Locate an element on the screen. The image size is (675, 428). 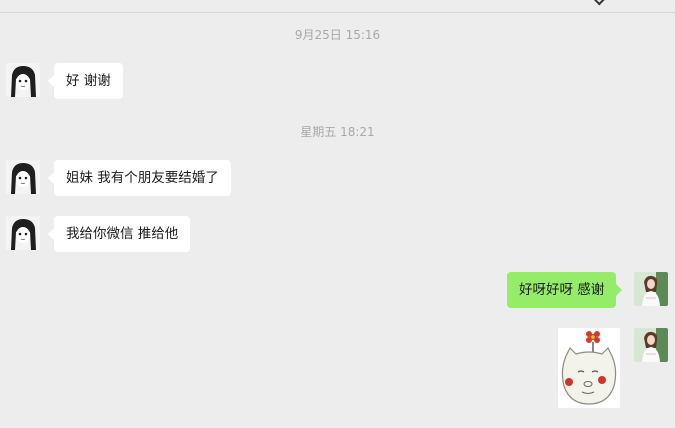
message-bubble-outgoing: 好呀好呀 感谢 is located at coordinates (565, 290).